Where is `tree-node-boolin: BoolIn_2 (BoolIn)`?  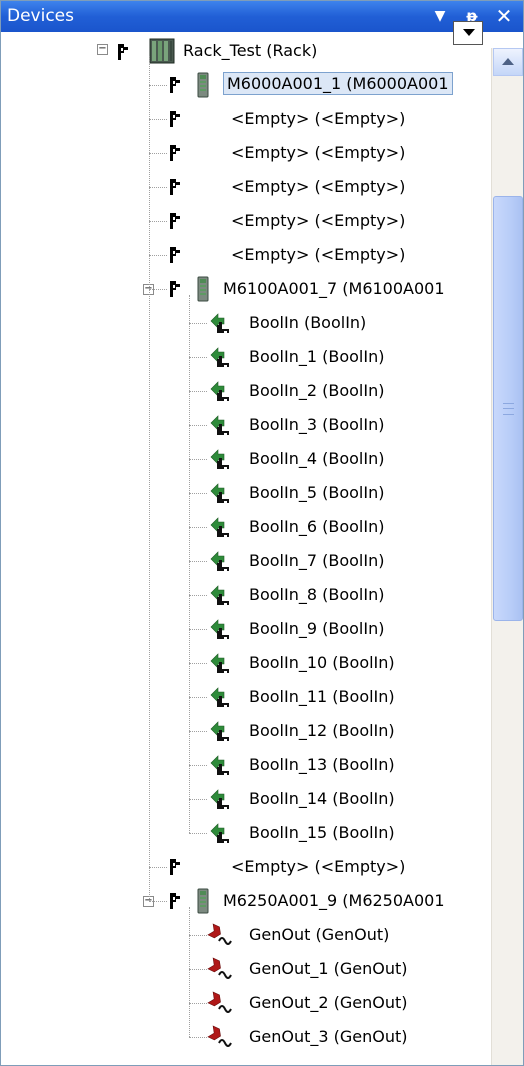 tree-node-boolin: BoolIn_2 (BoolIn) is located at coordinates (246, 391).